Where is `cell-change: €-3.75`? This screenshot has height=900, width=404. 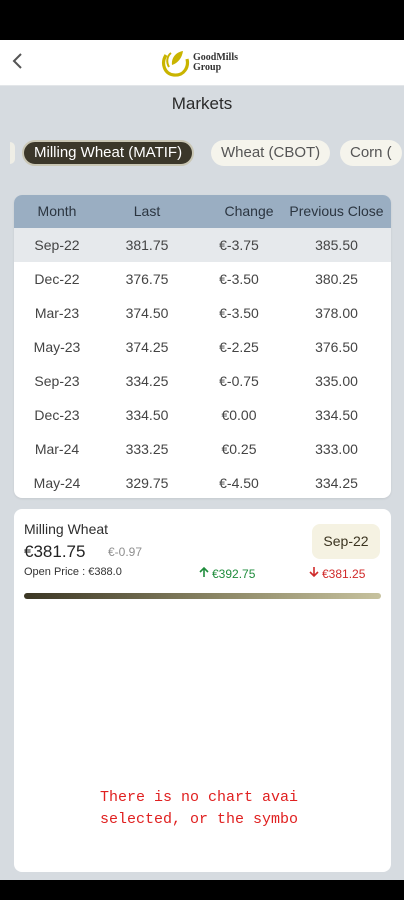
cell-change: €-3.75 is located at coordinates (239, 245).